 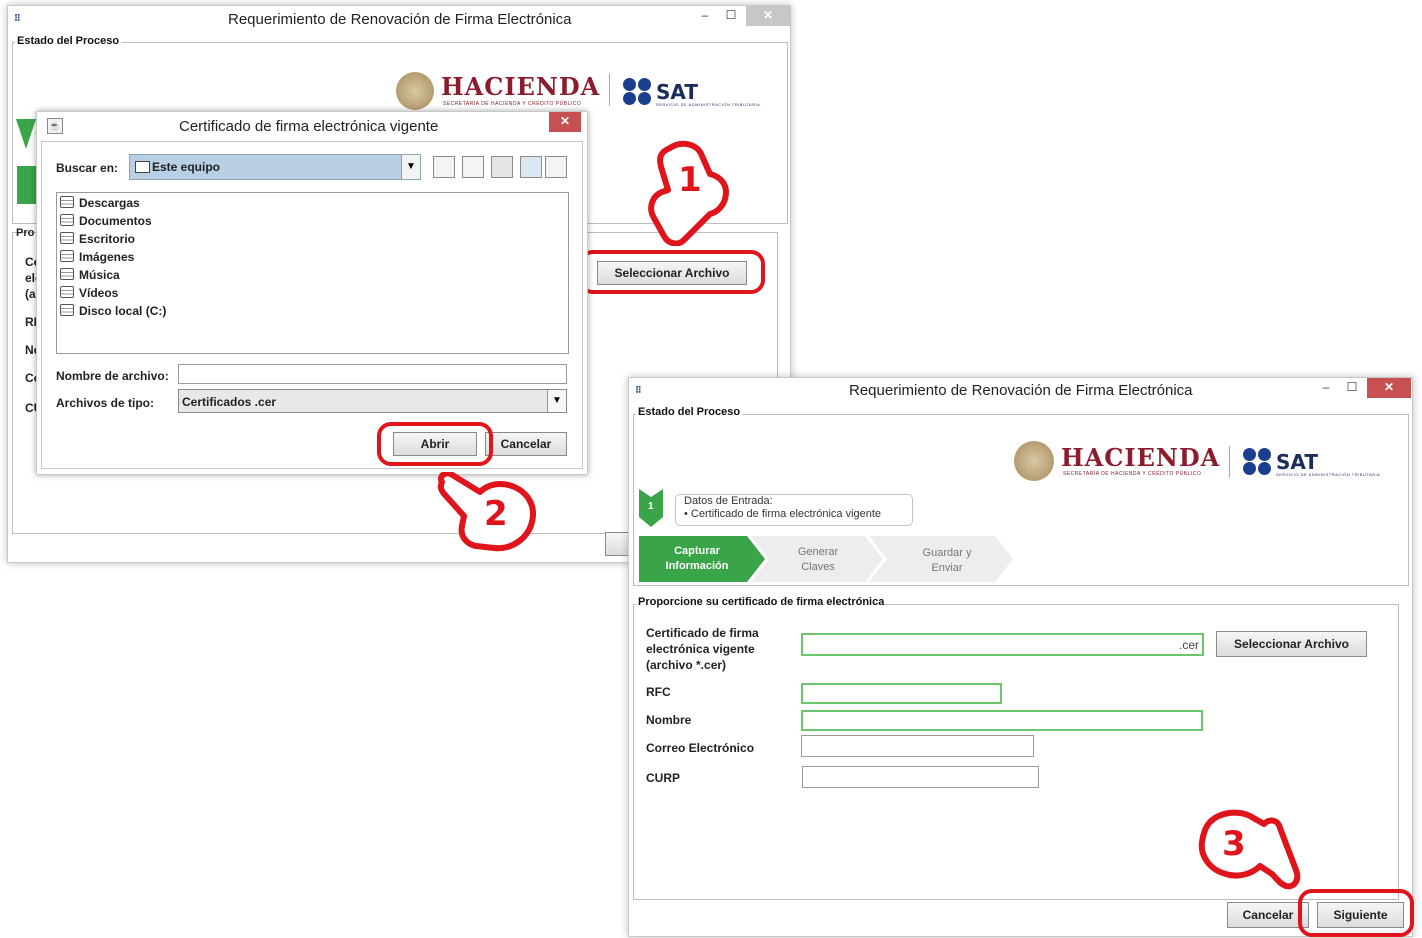 What do you see at coordinates (697, 558) in the screenshot?
I see `step-label-capture: Capturar Información` at bounding box center [697, 558].